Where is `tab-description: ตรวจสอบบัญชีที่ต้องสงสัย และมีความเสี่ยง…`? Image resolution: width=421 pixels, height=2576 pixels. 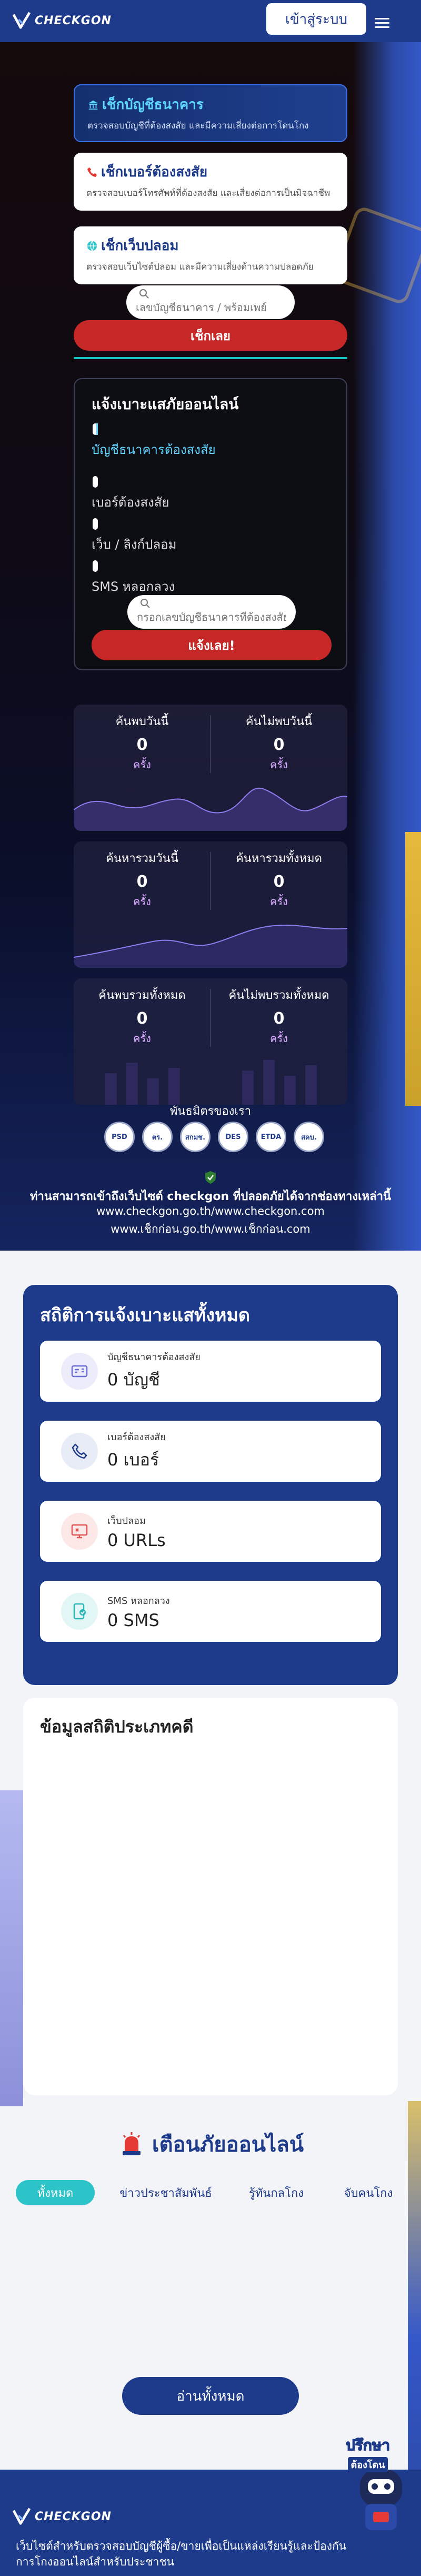
tab-description: ตรวจสอบบัญชีที่ต้องสงสัย และมีความเสี่ยง… is located at coordinates (198, 126).